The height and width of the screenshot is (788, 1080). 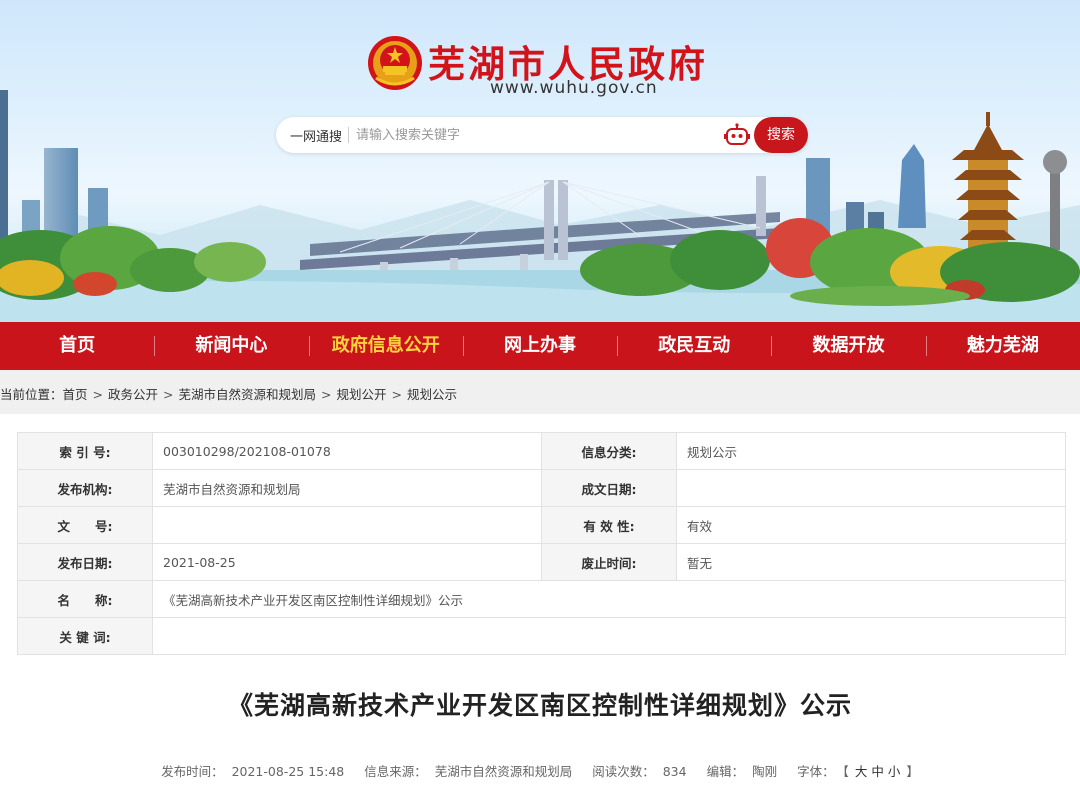 What do you see at coordinates (574, 88) in the screenshot?
I see `site-url: www.wuhu.gov.cn` at bounding box center [574, 88].